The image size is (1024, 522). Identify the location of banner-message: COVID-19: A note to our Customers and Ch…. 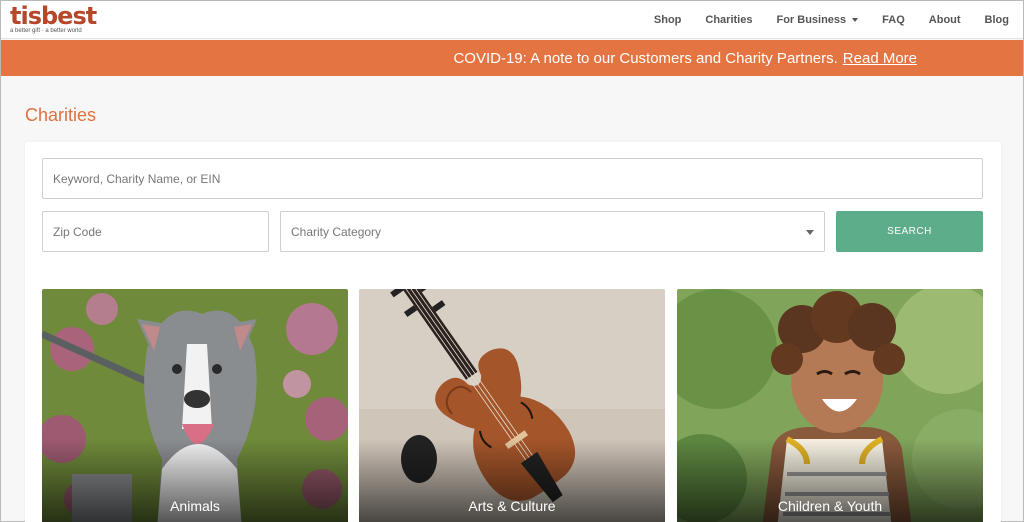
(685, 58).